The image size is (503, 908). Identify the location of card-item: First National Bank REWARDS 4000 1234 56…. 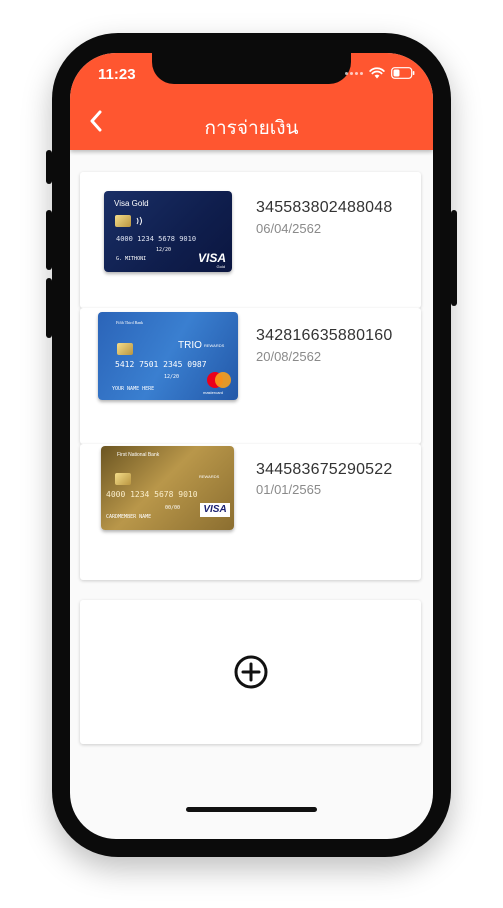
(250, 512).